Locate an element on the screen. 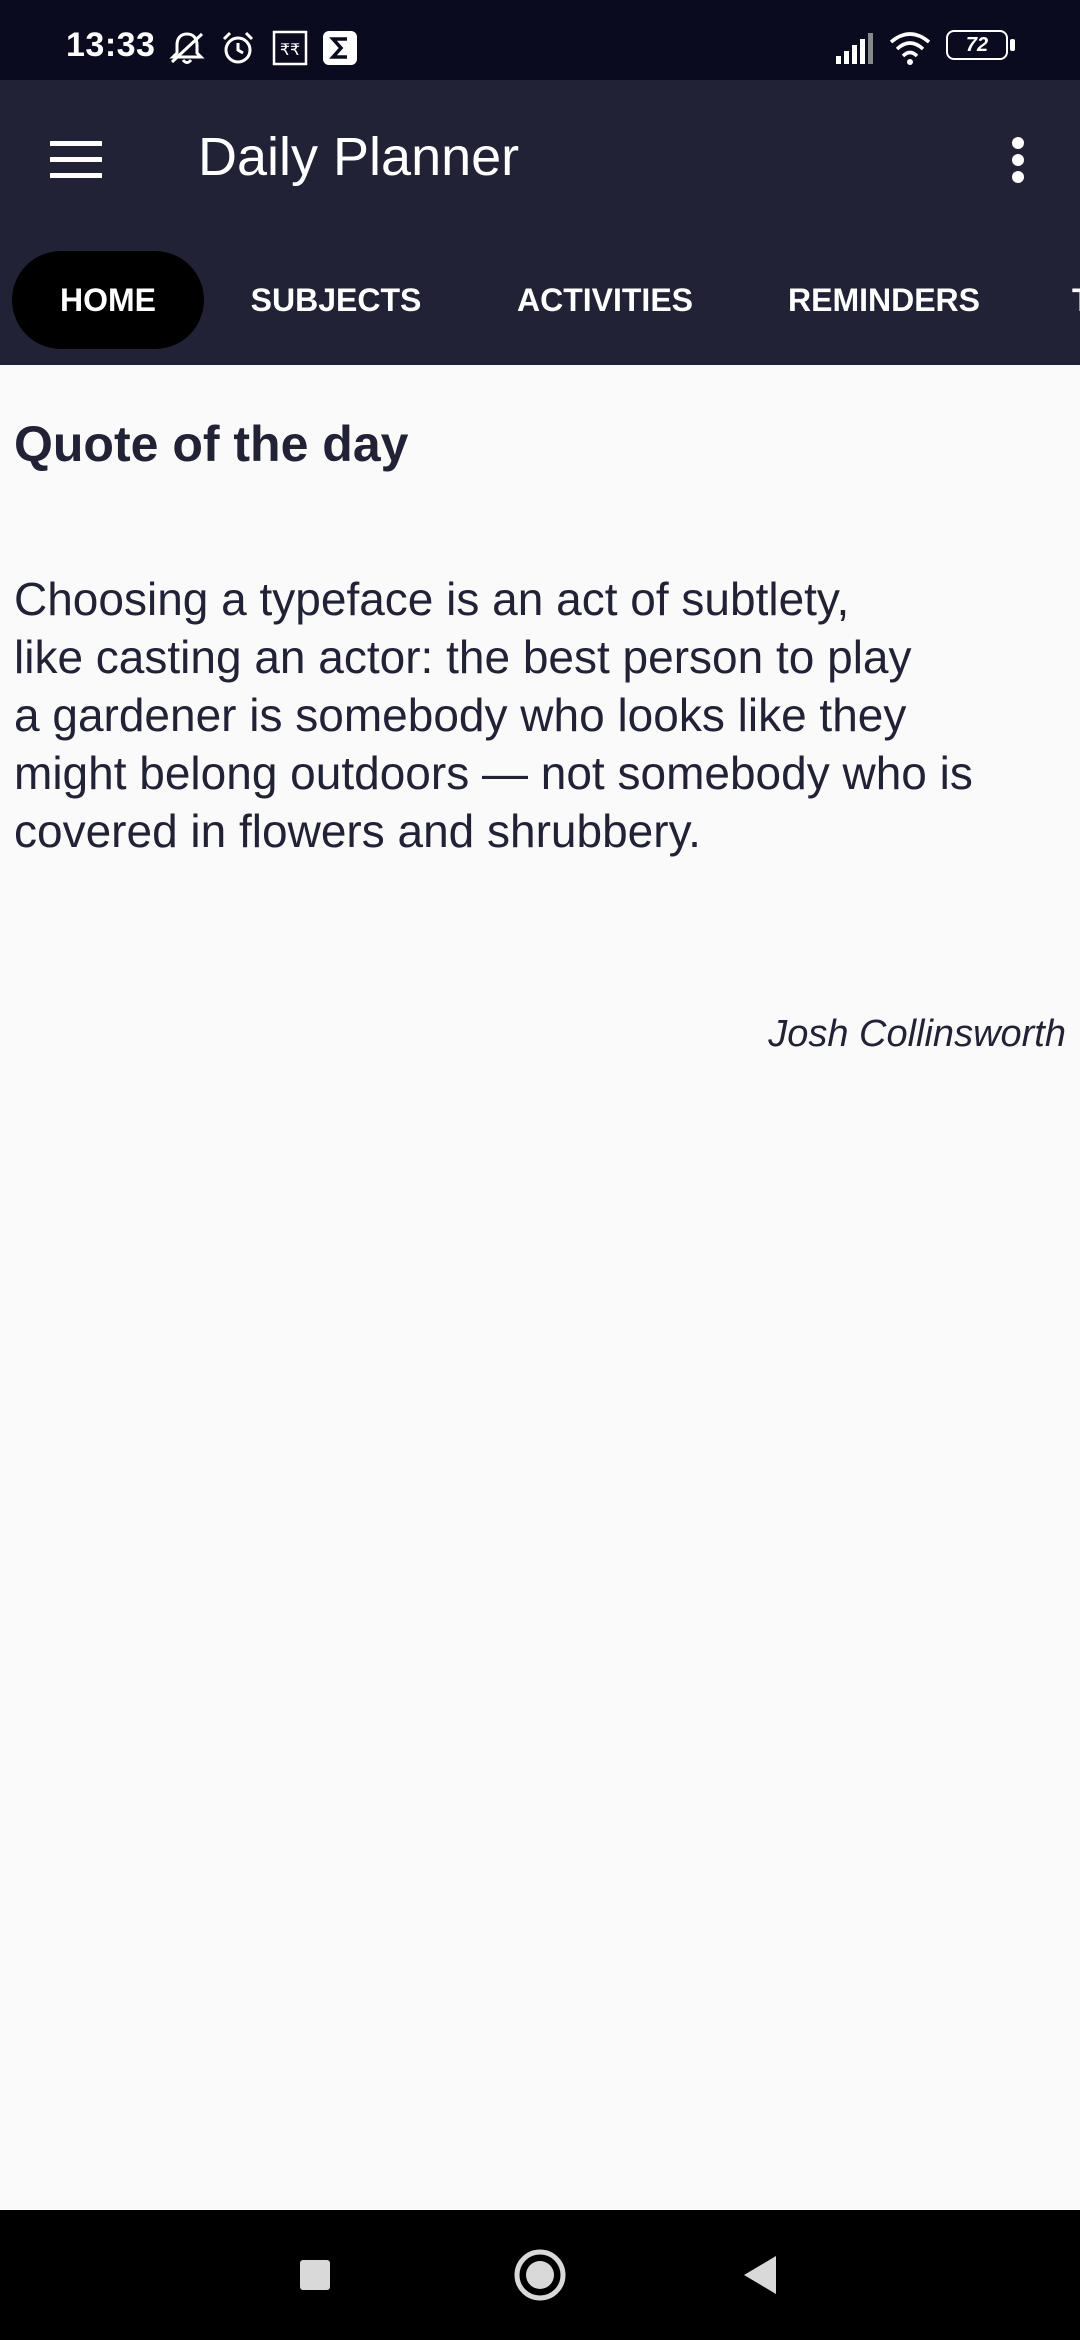  tab-activities: ACTIVITIES is located at coordinates (605, 300).